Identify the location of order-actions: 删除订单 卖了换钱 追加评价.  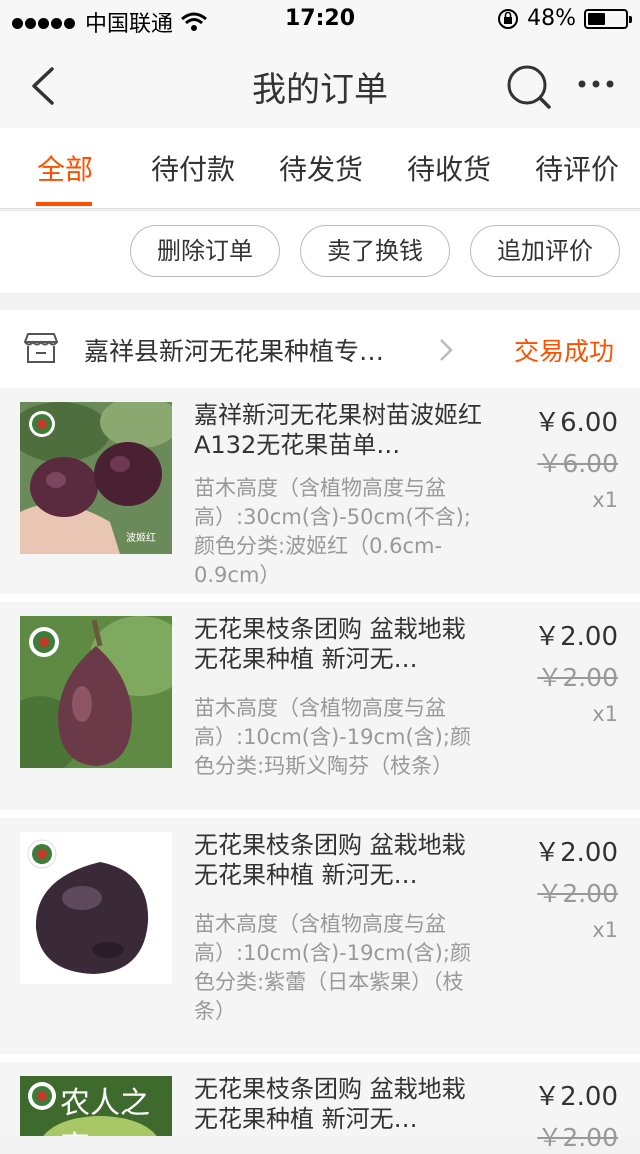
(320, 251).